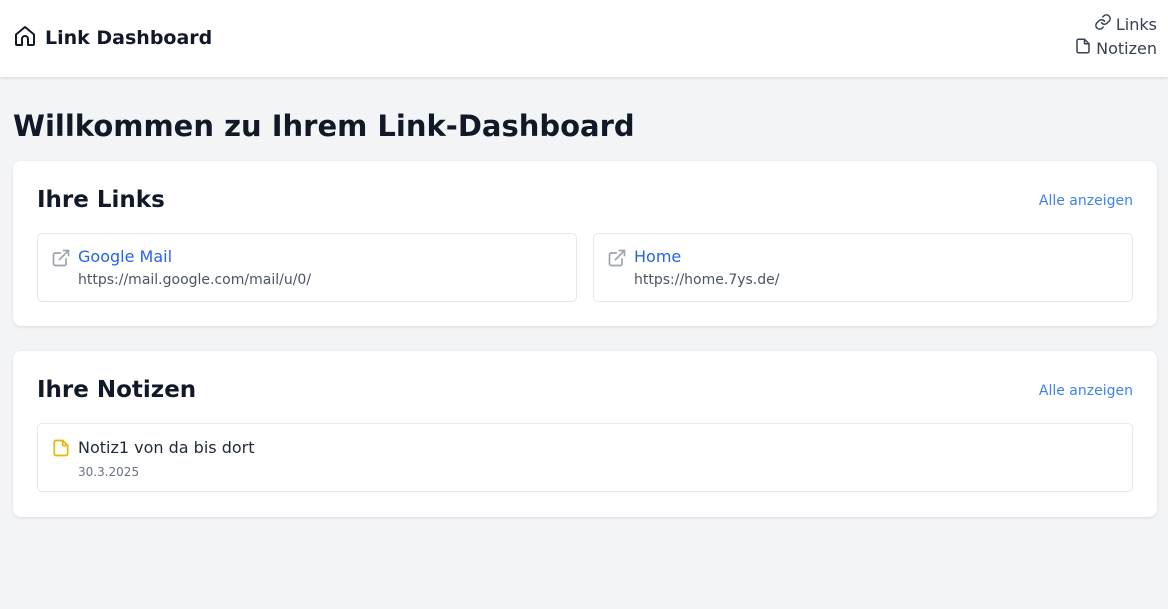  Describe the element at coordinates (109, 472) in the screenshot. I see `note-date: 30.3.2025` at that location.